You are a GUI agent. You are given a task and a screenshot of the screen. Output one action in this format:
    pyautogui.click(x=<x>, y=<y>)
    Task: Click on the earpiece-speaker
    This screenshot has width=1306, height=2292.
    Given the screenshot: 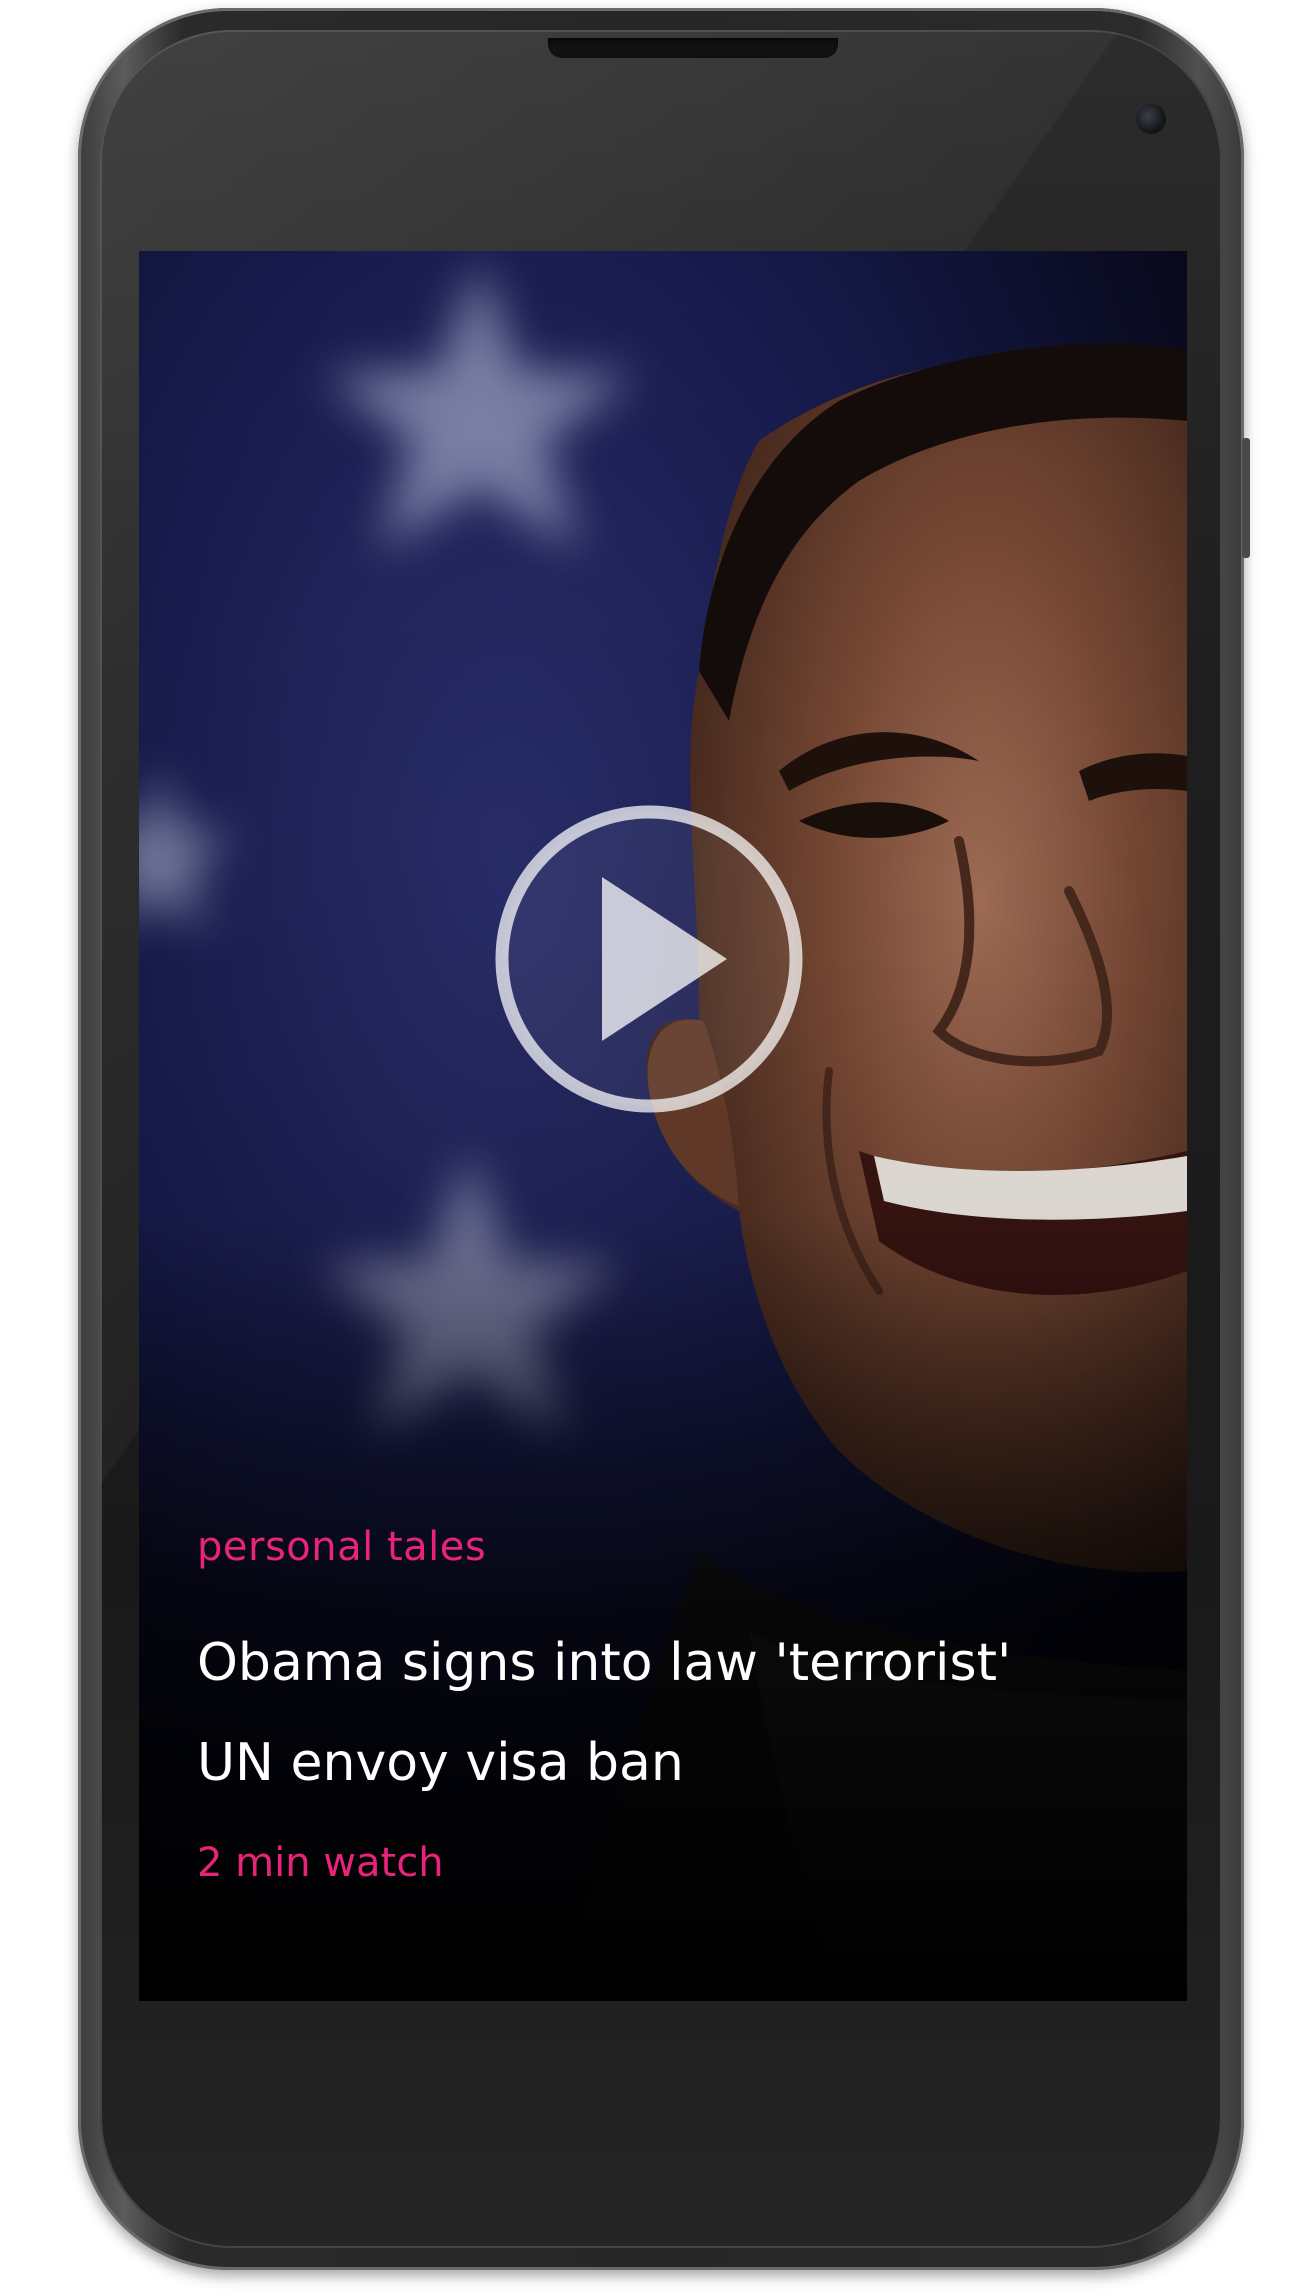 What is the action you would take?
    pyautogui.click(x=693, y=48)
    